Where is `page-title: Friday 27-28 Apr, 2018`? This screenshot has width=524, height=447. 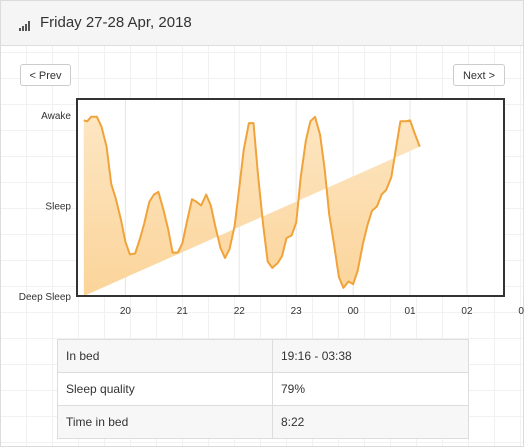
page-title: Friday 27-28 Apr, 2018 is located at coordinates (116, 22).